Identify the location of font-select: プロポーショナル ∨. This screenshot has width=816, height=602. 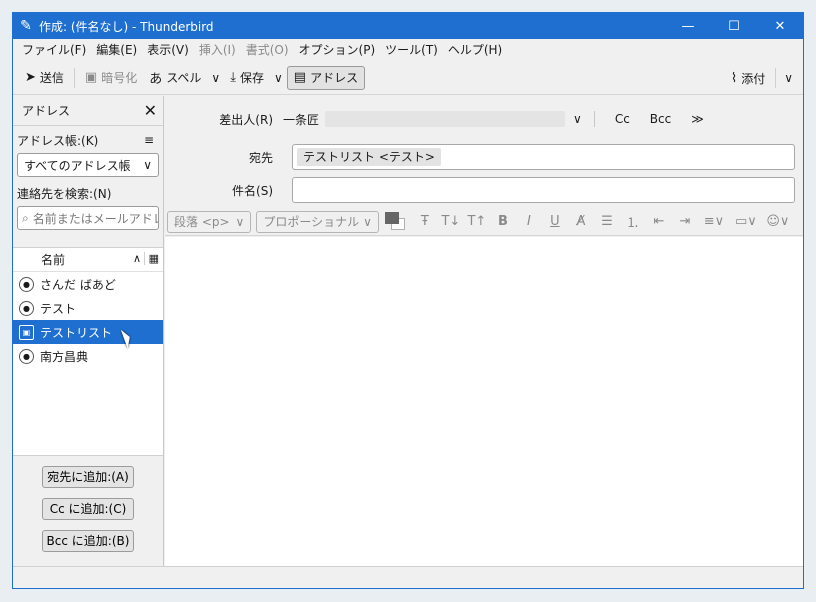
(317, 221).